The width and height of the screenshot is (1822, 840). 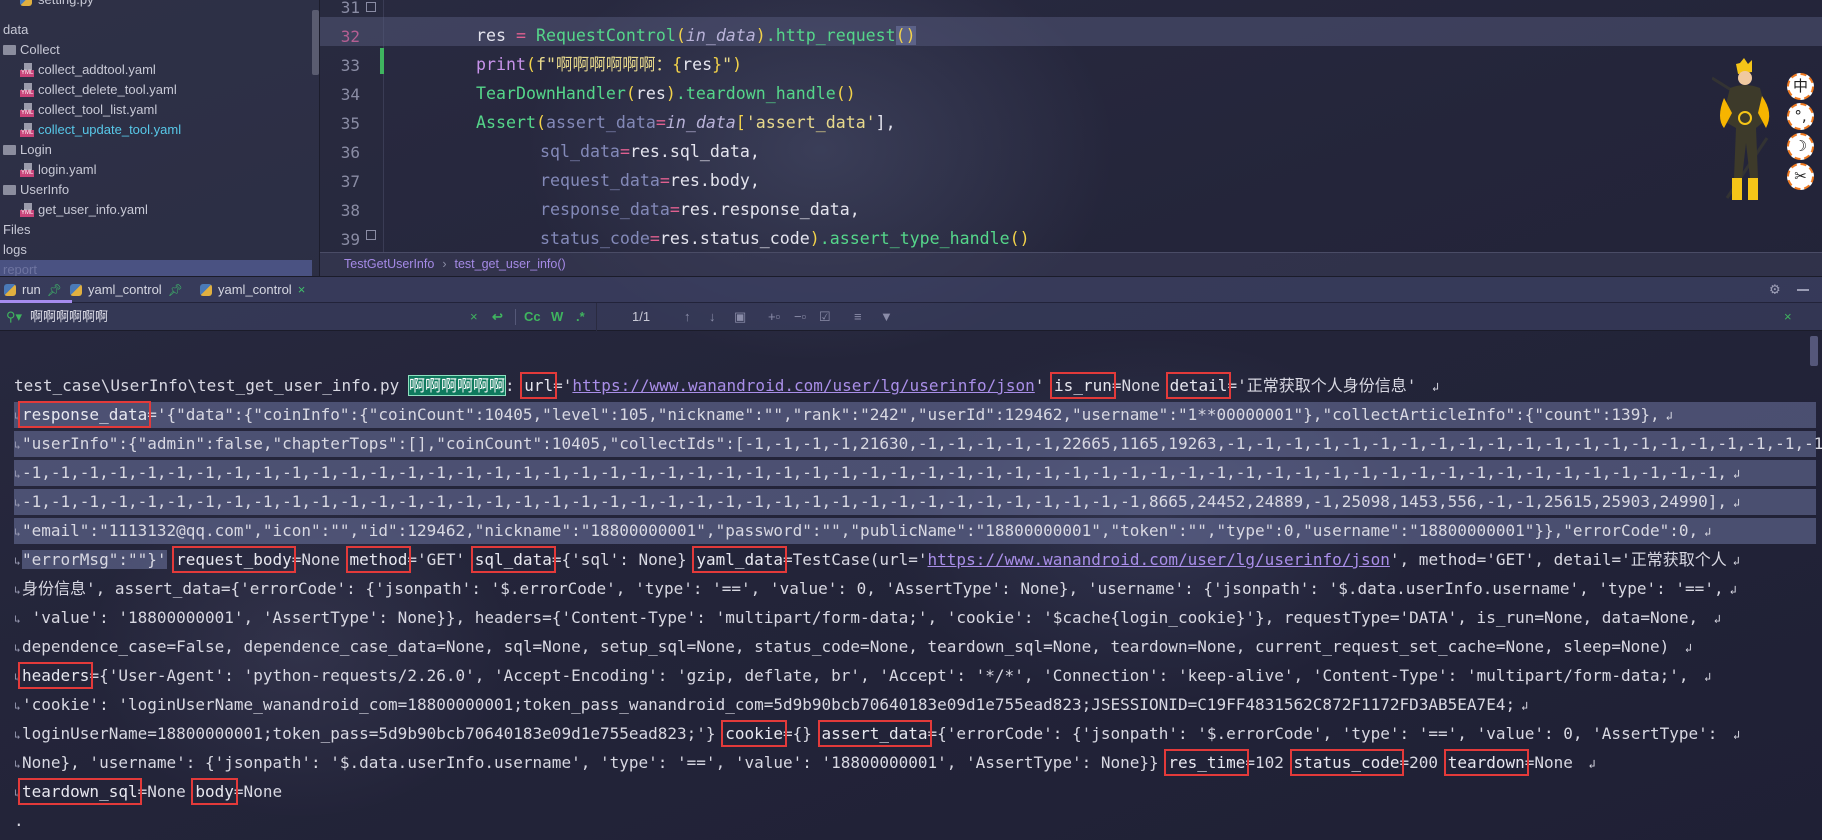 I want to click on tree-item: collect_addtool.yaml, so click(x=156, y=70).